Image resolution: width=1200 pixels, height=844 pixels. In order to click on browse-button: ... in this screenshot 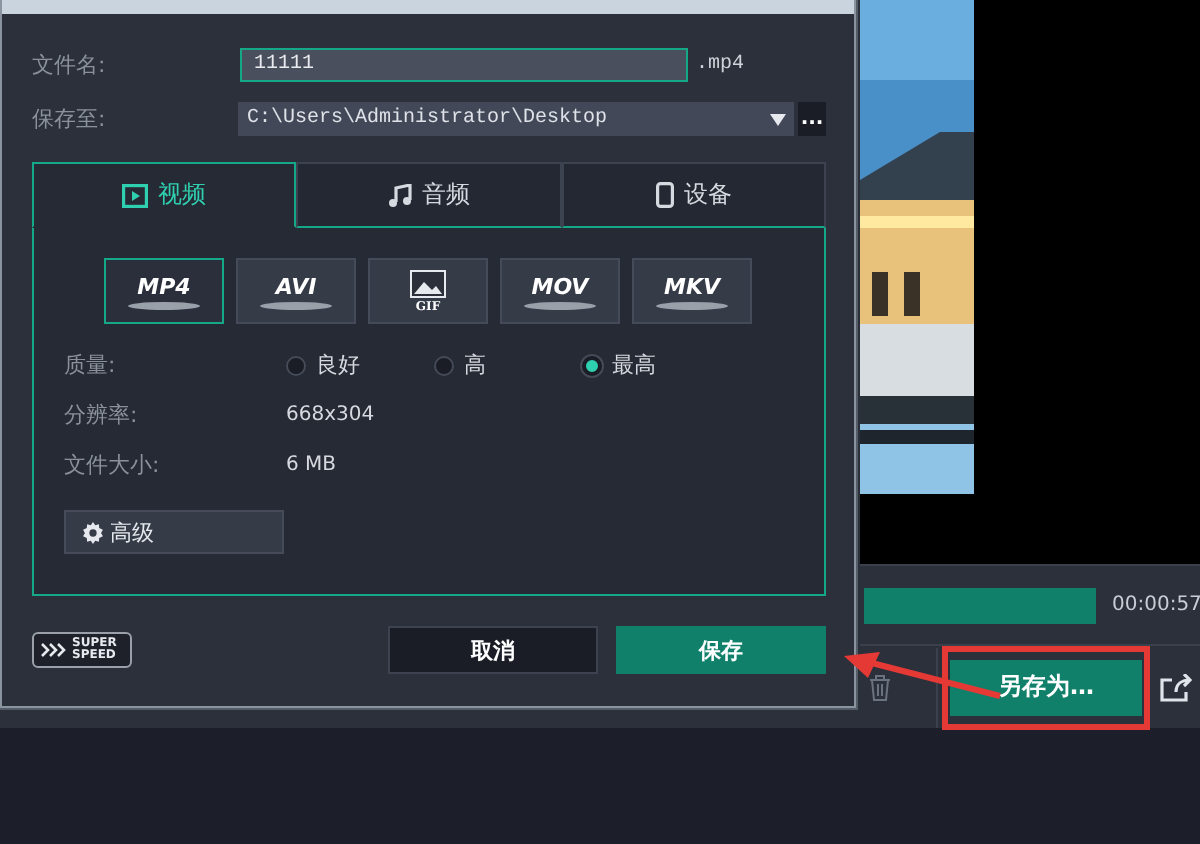, I will do `click(812, 119)`.